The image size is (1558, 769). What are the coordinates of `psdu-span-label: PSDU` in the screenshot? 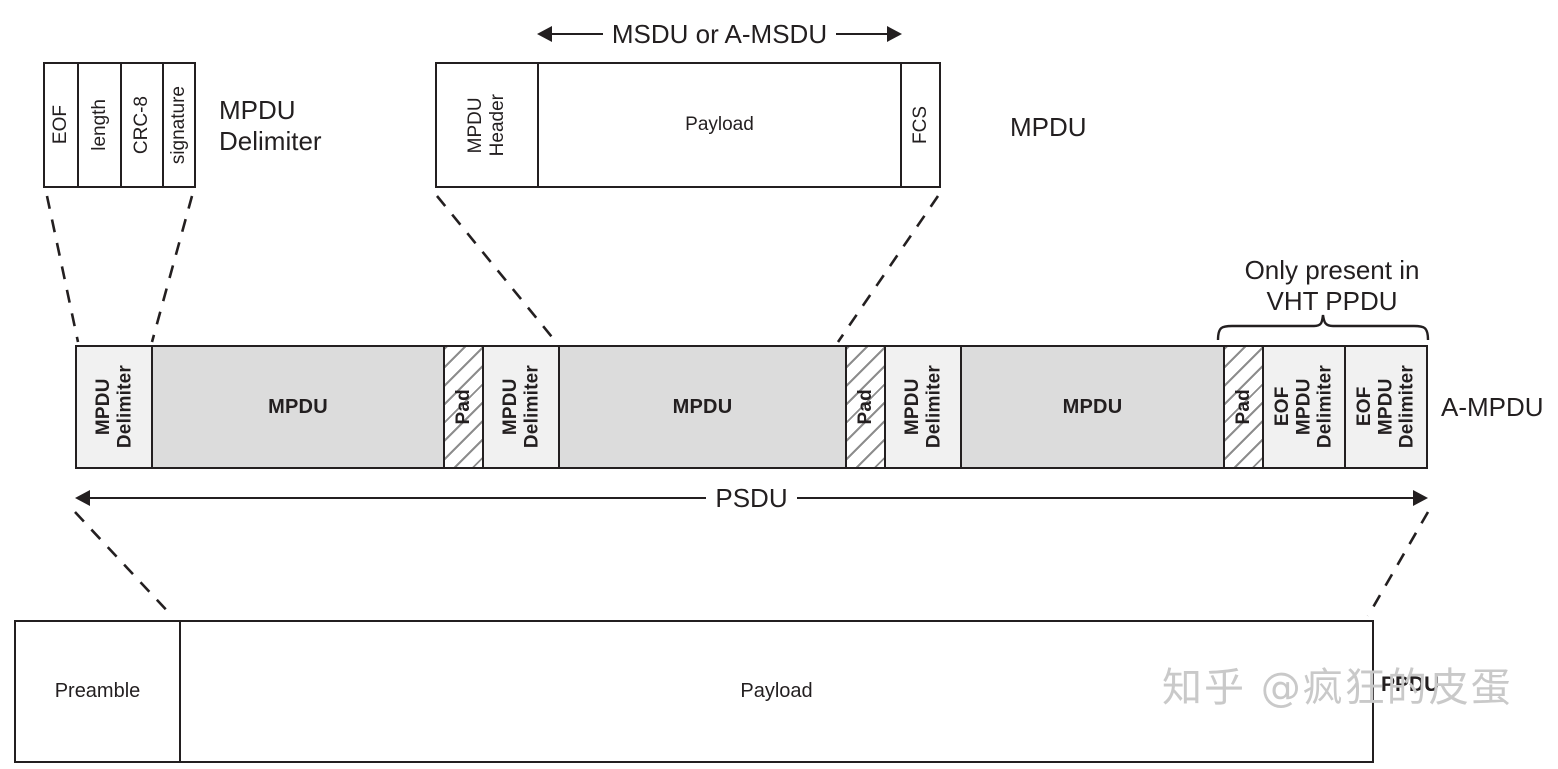 It's located at (751, 497).